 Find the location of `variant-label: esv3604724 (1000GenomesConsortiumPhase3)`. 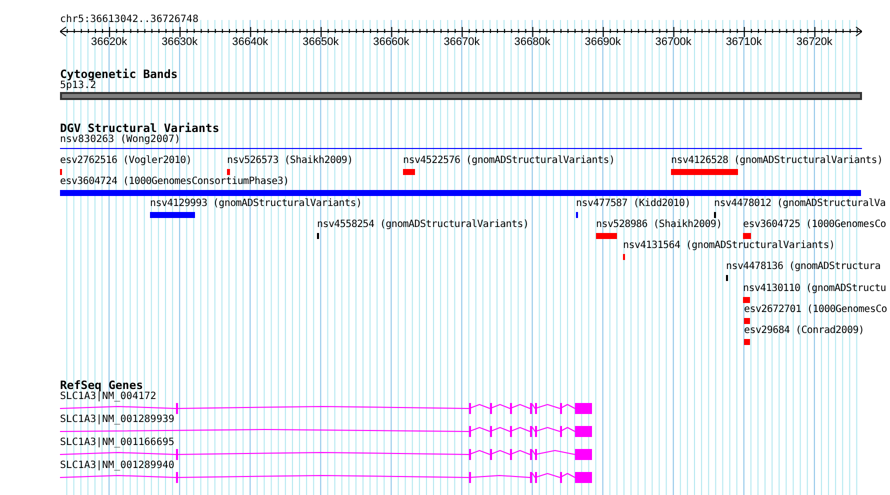

variant-label: esv3604724 (1000GenomesConsortiumPhase3) is located at coordinates (174, 182).